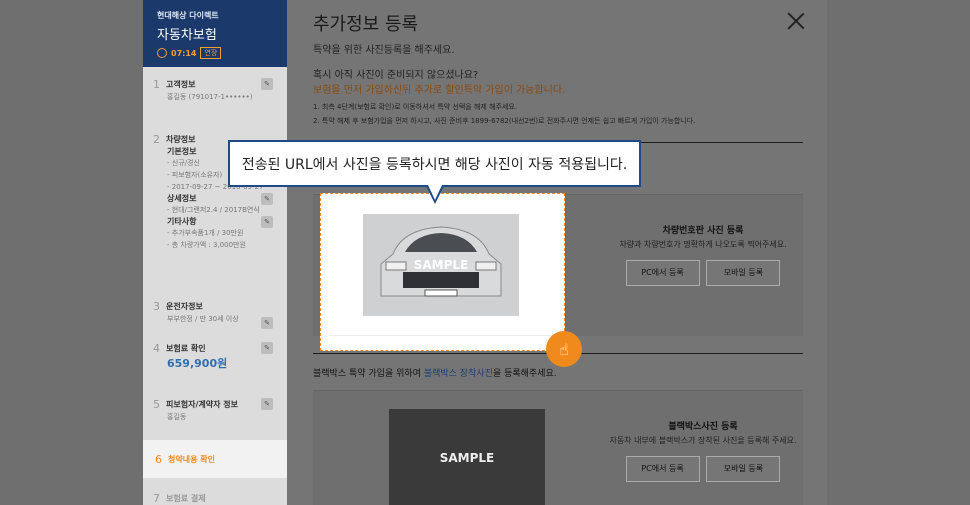 The width and height of the screenshot is (970, 505). What do you see at coordinates (368, 374) in the screenshot?
I see `blackbox-prefix: 블랙박스 특약 가입을 위하여` at bounding box center [368, 374].